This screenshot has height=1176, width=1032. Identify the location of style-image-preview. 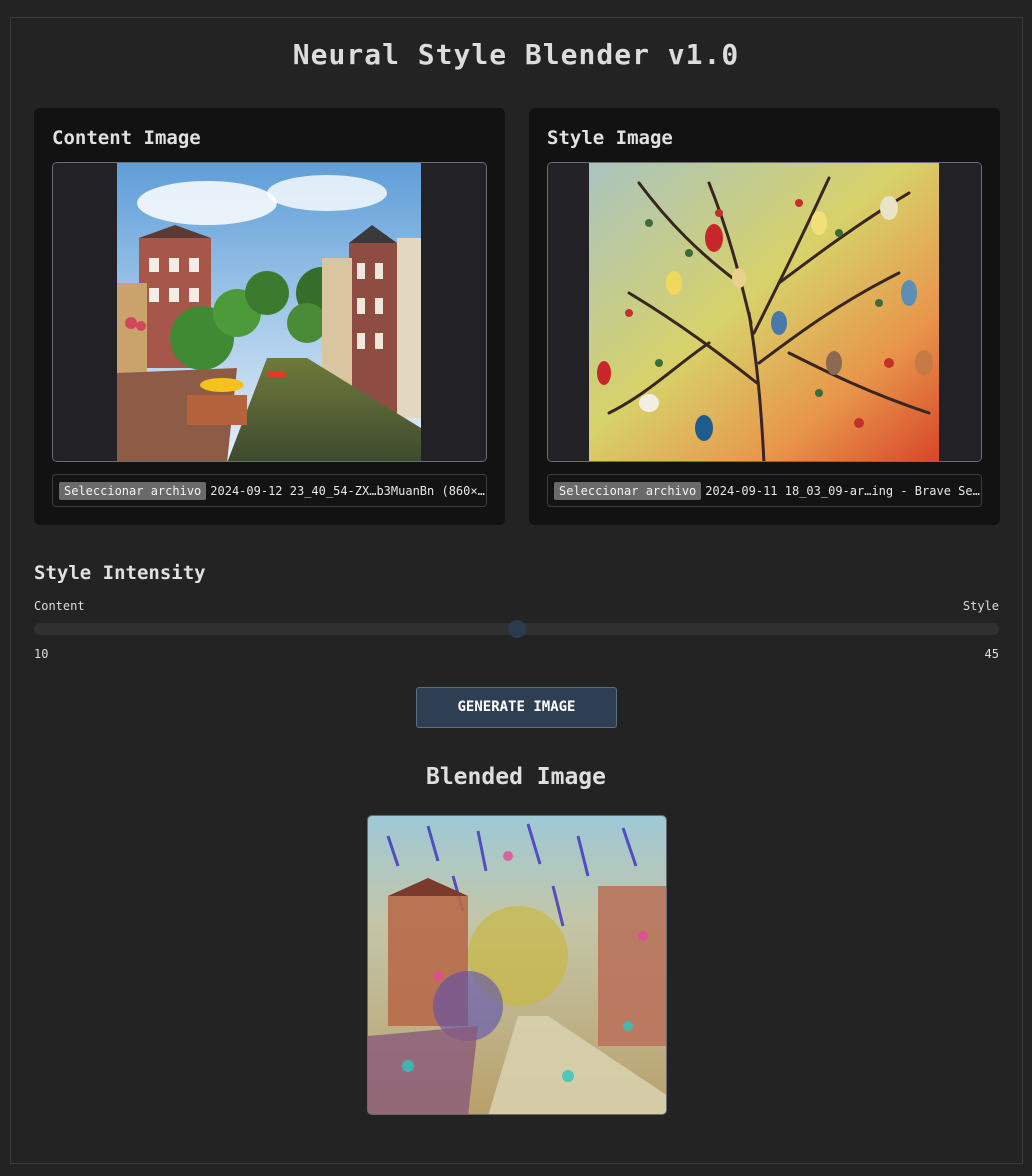
(764, 312).